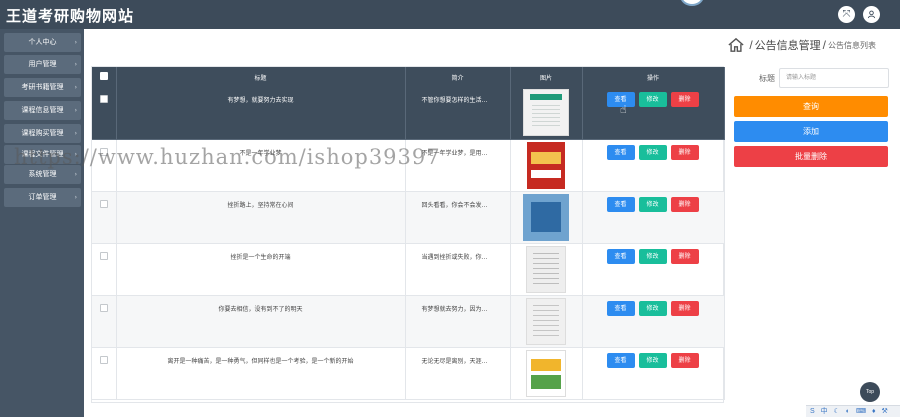  I want to click on table-header-row: 标题 简介 图片 操作, so click(408, 77).